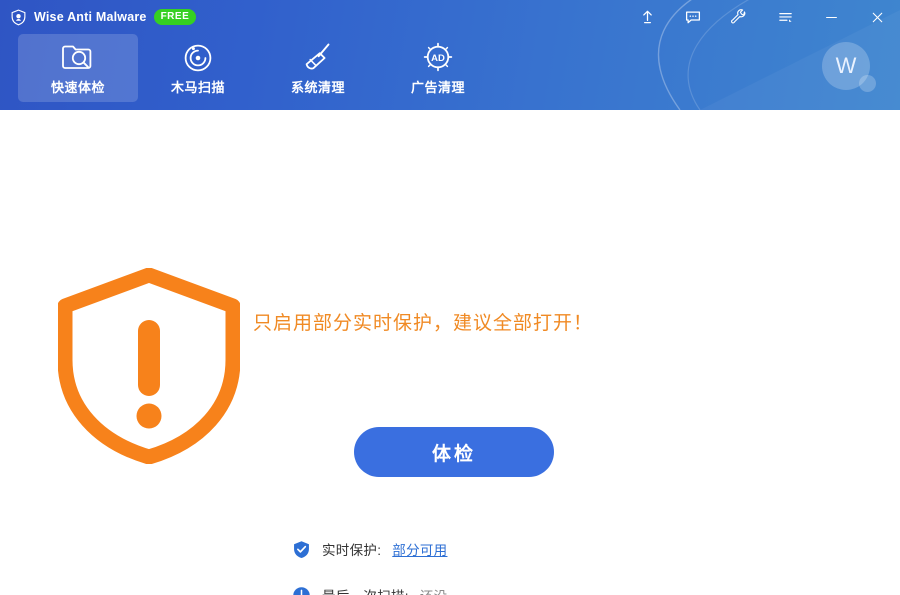  I want to click on upgrade-arrow-icon, so click(647, 16).